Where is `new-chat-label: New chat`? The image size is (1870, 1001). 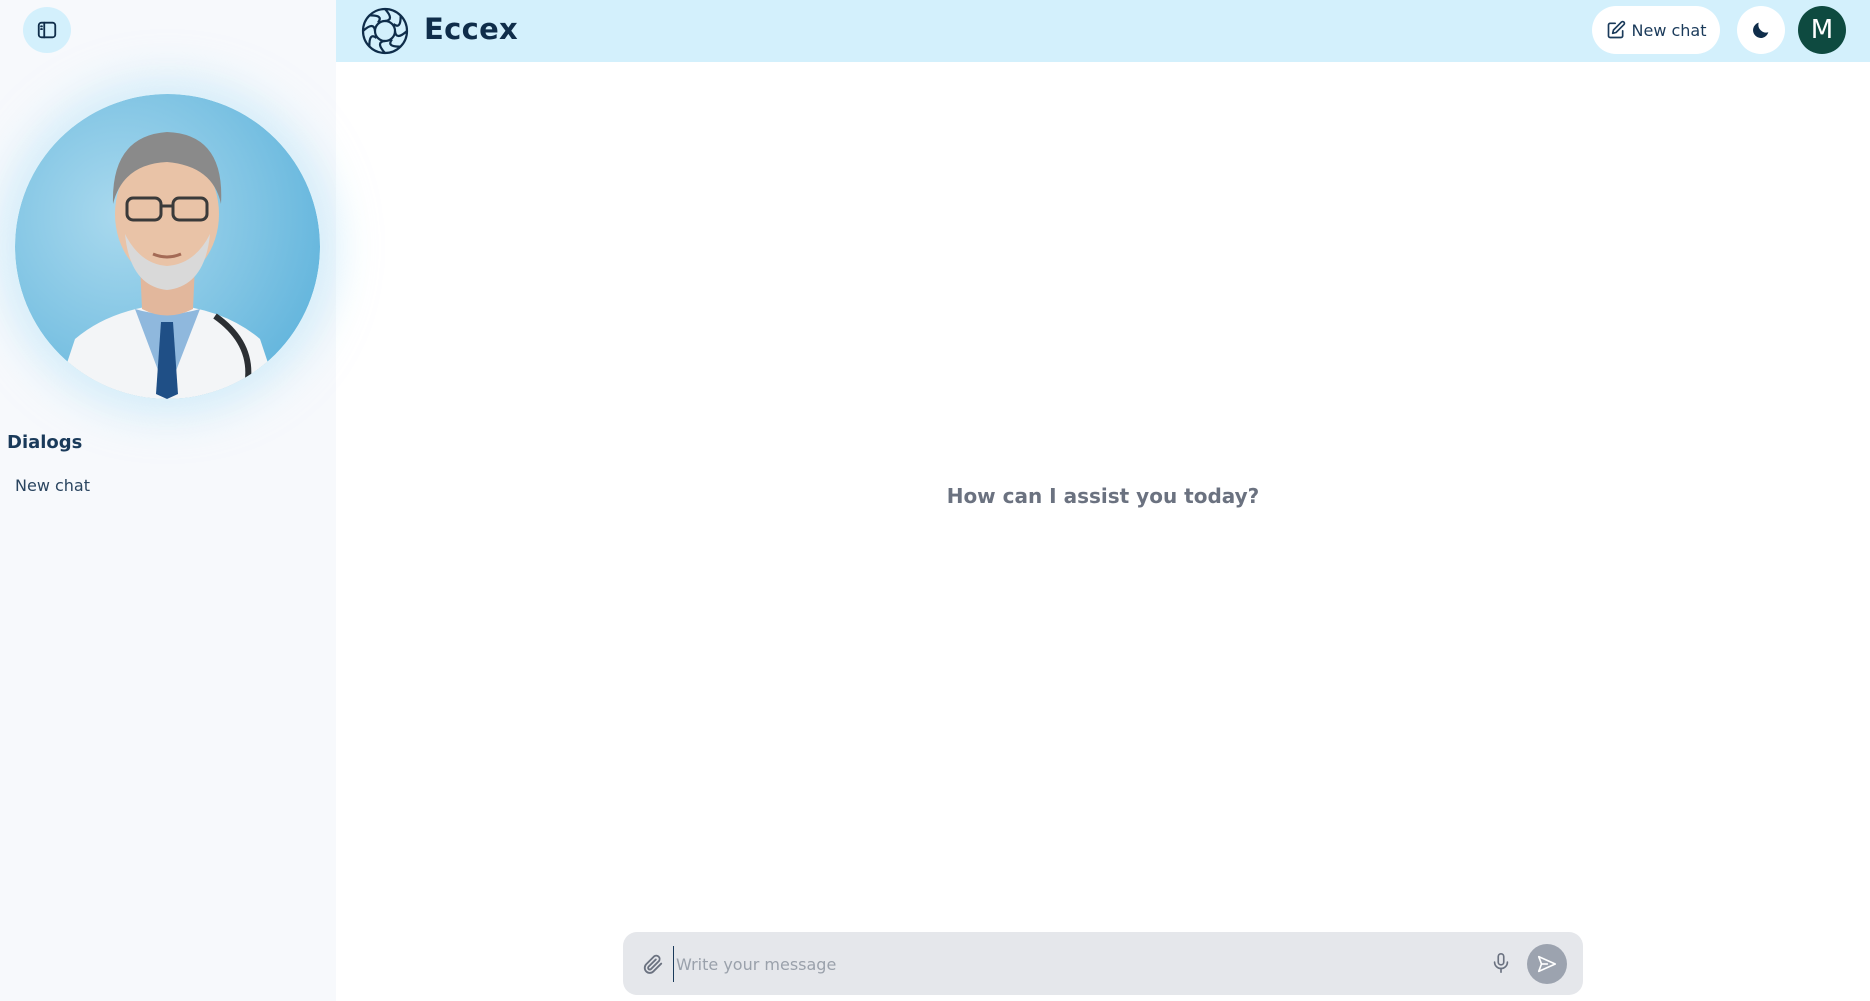 new-chat-label: New chat is located at coordinates (1669, 30).